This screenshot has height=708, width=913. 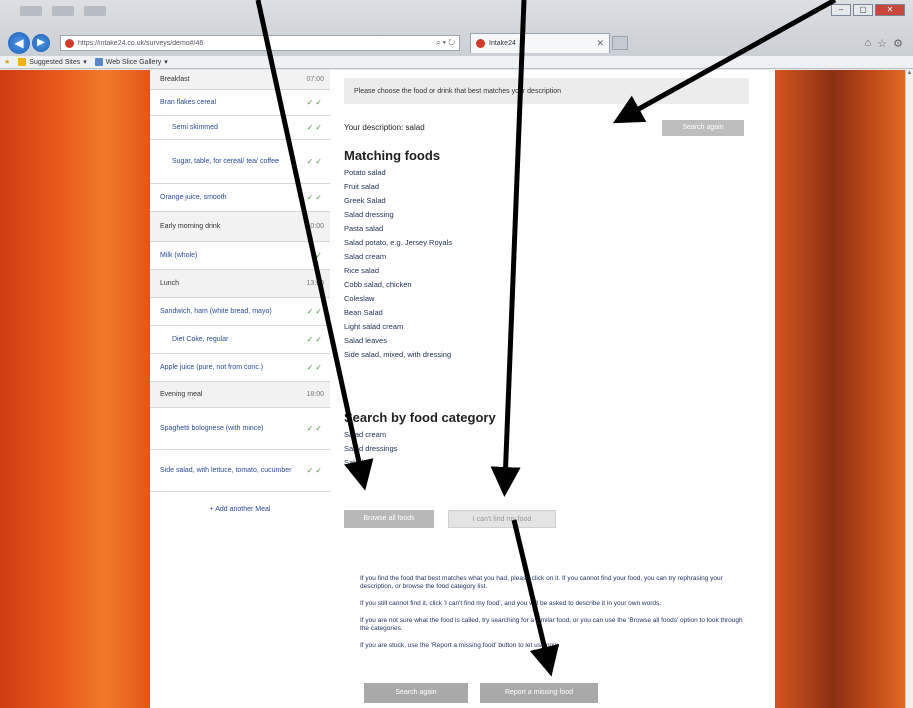 I want to click on search-refresh-icon: ⌕ ▾ ↻, so click(x=445, y=43).